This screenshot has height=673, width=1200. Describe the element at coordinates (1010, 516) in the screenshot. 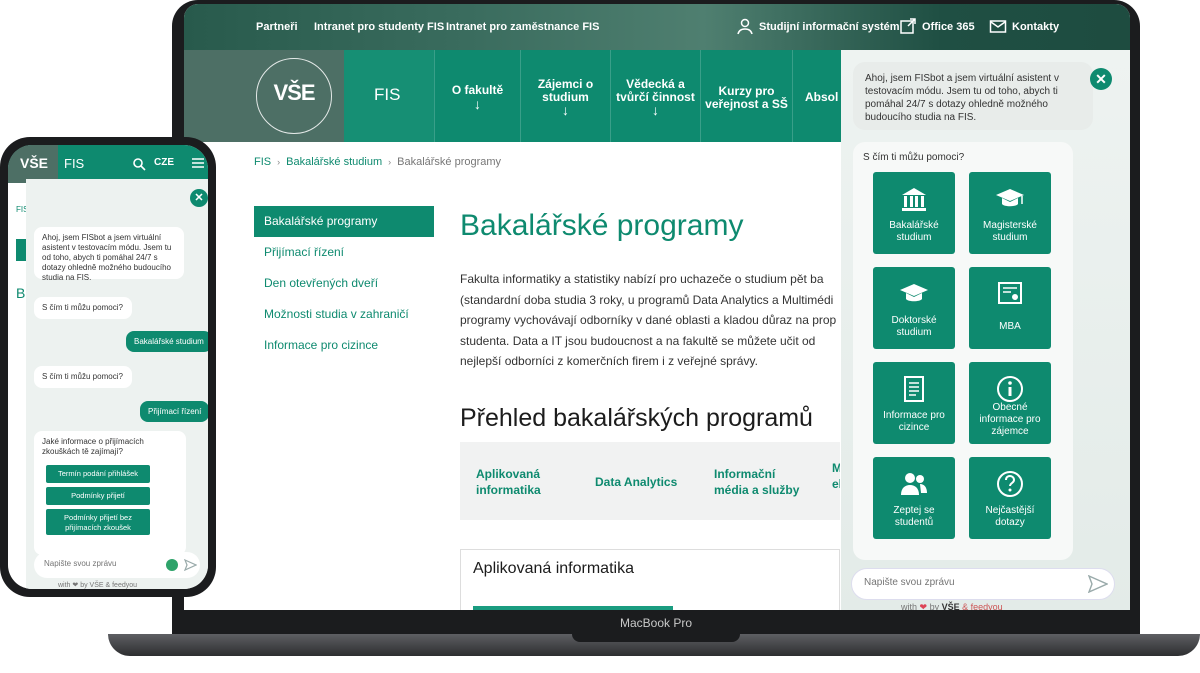

I see `tile-label: Nejčastější dotazy` at that location.